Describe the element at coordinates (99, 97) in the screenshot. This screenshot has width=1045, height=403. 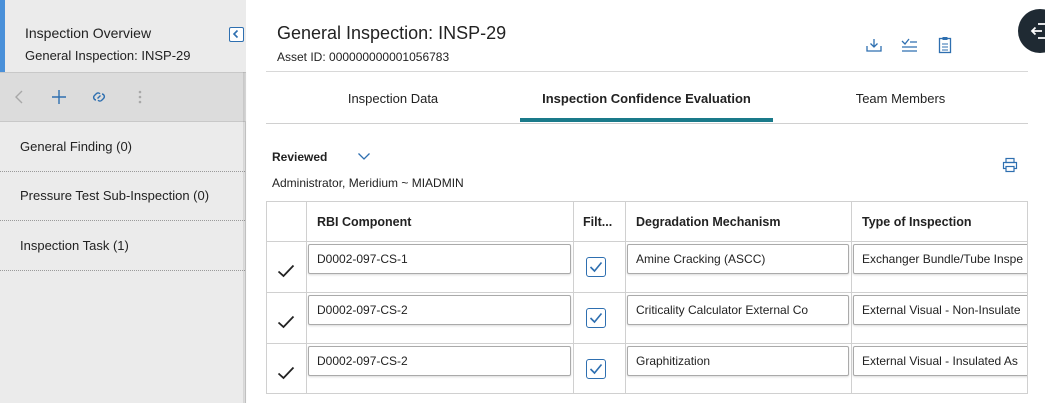
I see `link-button` at that location.